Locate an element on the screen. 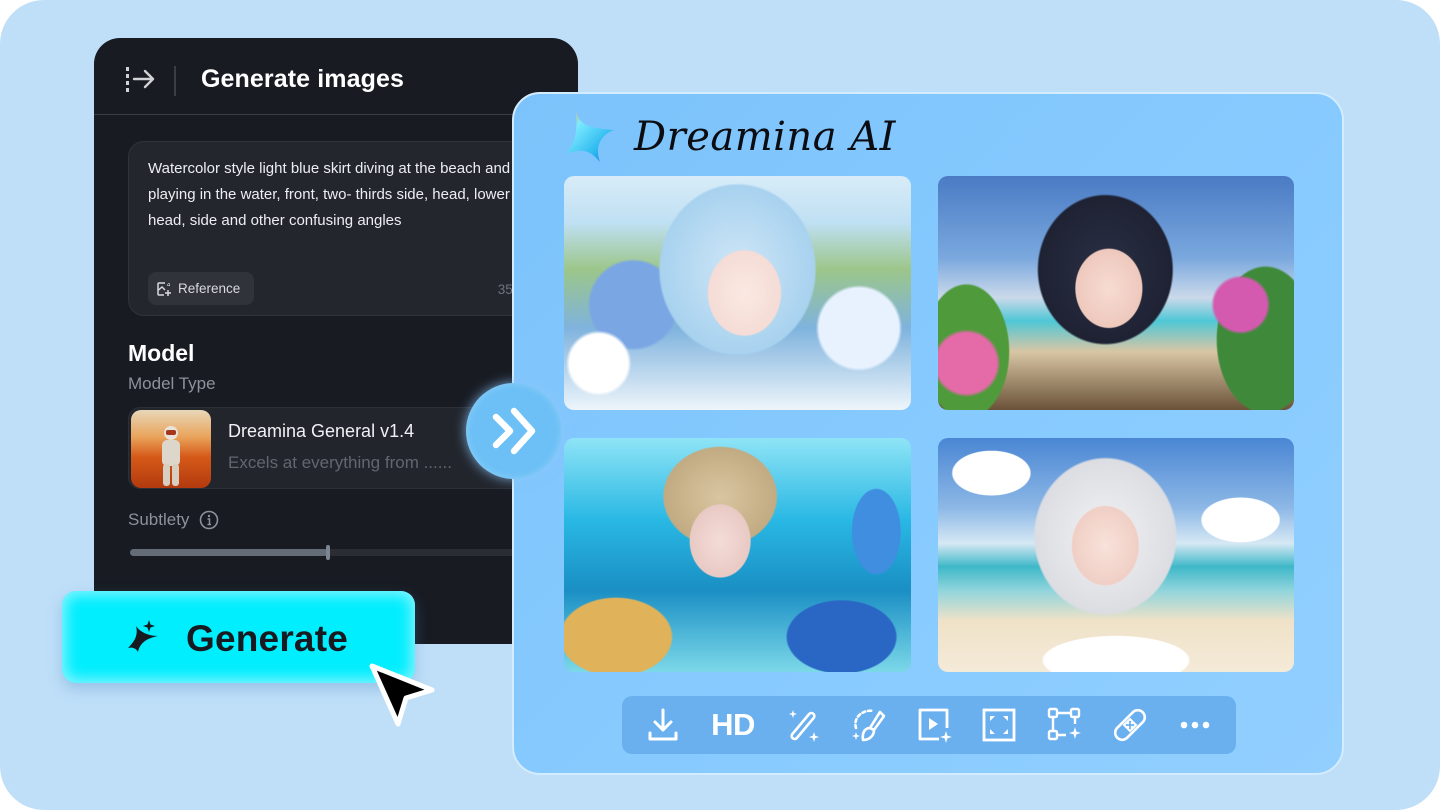 Image resolution: width=1440 pixels, height=810 pixels. subtlety-label-row: Subtlety is located at coordinates (173, 520).